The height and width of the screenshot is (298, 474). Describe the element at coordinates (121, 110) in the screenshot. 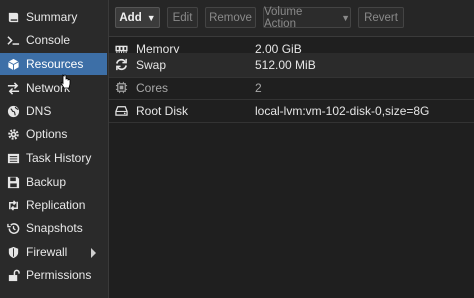

I see `hdd-icon` at that location.